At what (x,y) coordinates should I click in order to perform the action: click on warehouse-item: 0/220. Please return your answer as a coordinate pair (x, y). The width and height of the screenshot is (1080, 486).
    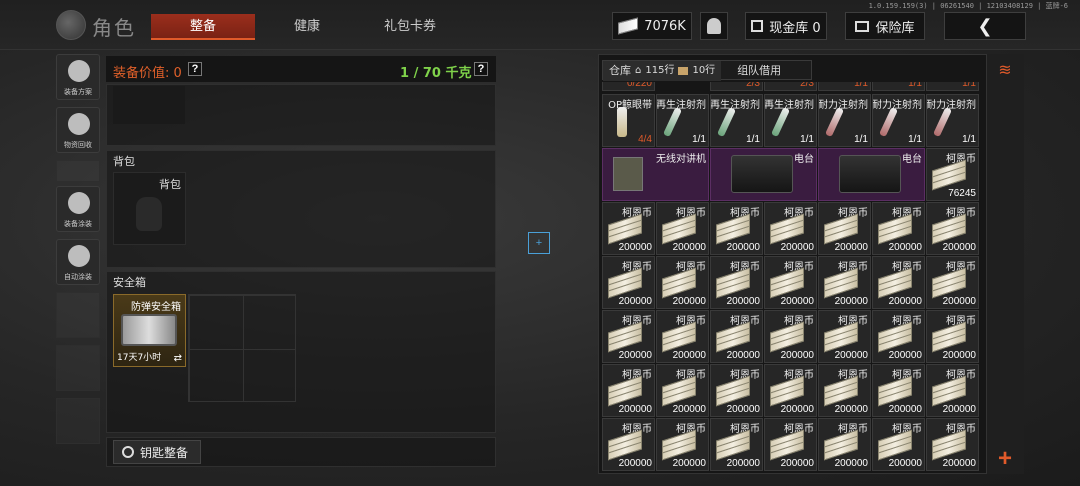
    Looking at the image, I should click on (628, 86).